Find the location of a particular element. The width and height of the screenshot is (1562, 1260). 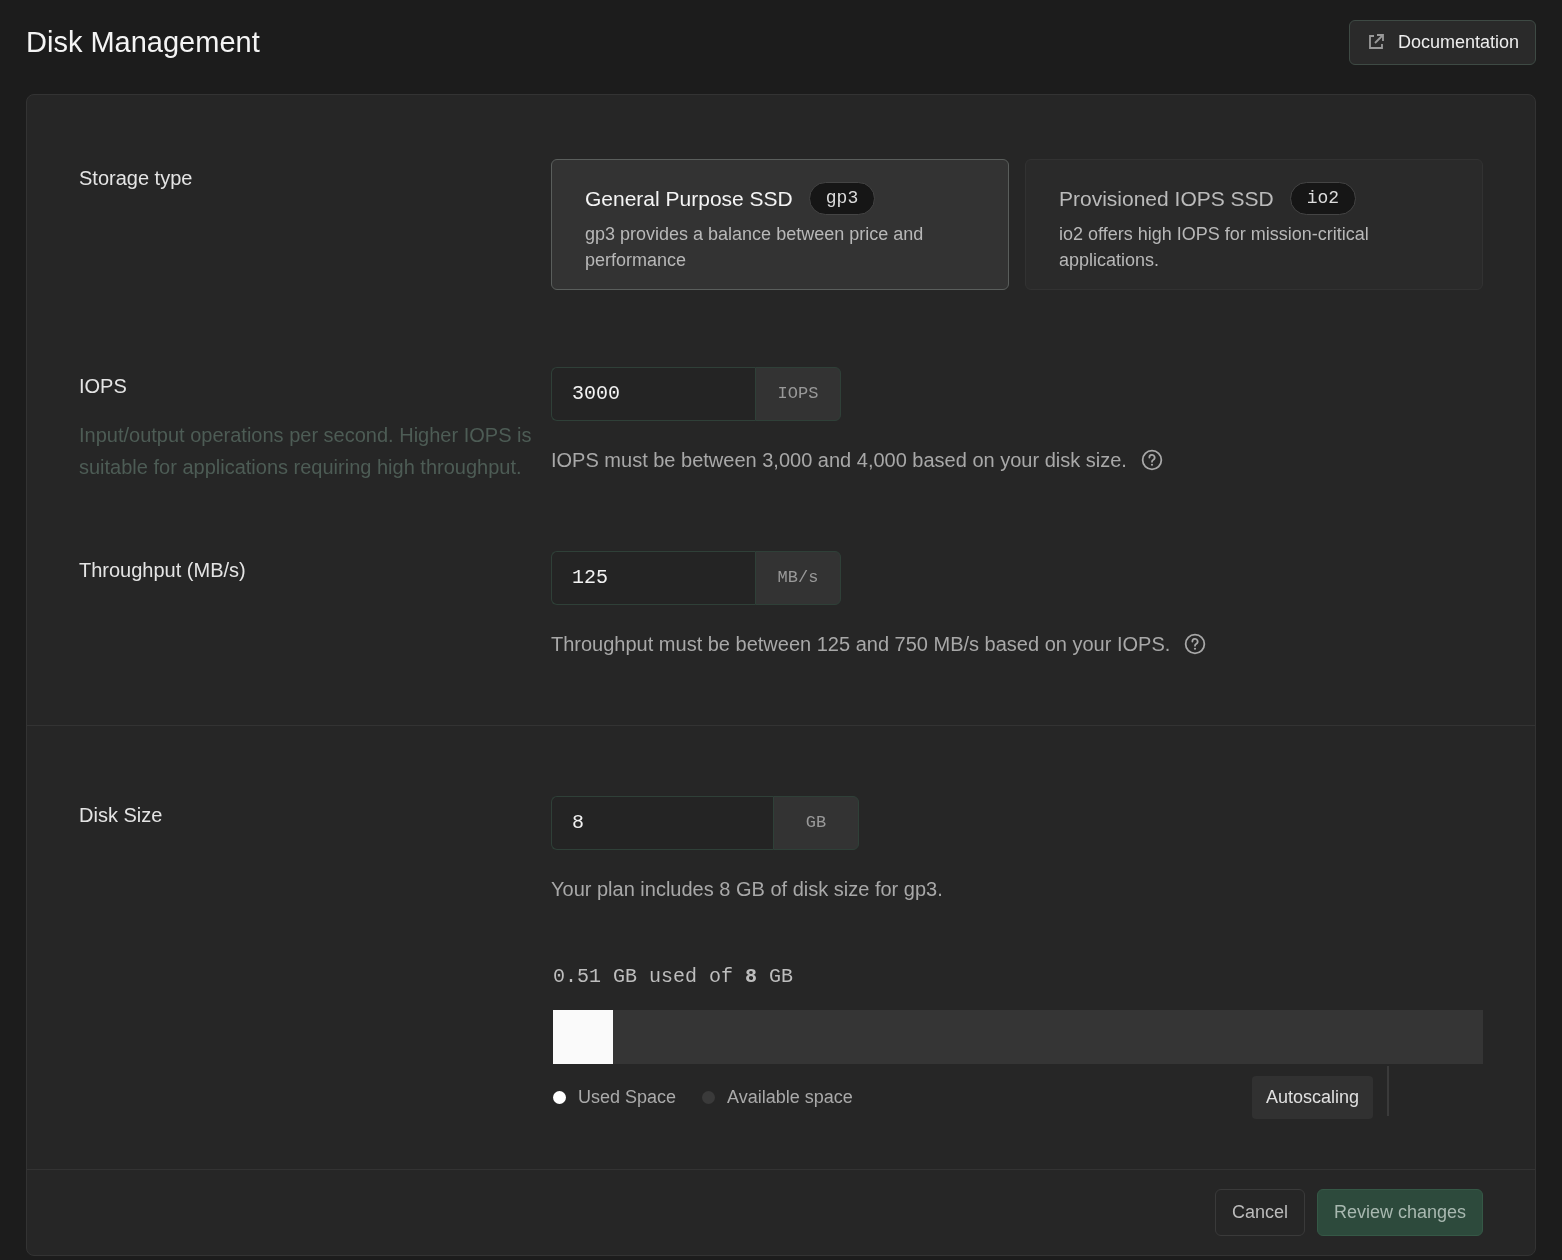

legend-label: Available space is located at coordinates (790, 1097).